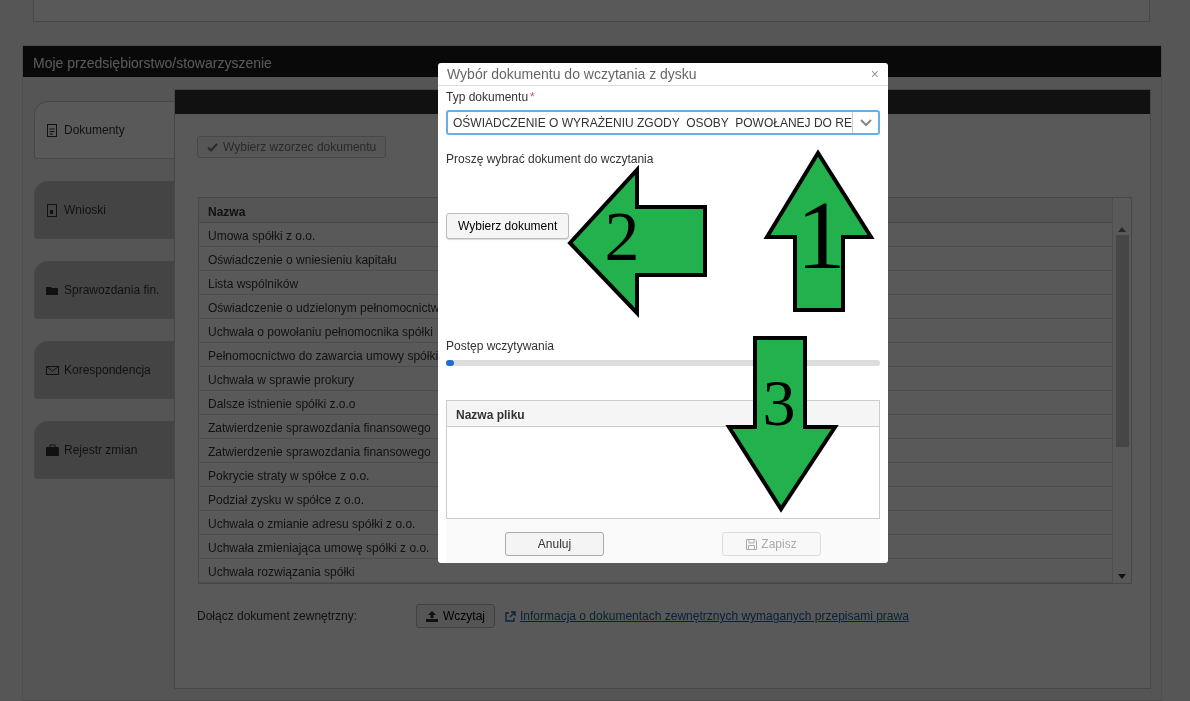 The height and width of the screenshot is (701, 1190). I want to click on required-mark: *, so click(532, 97).